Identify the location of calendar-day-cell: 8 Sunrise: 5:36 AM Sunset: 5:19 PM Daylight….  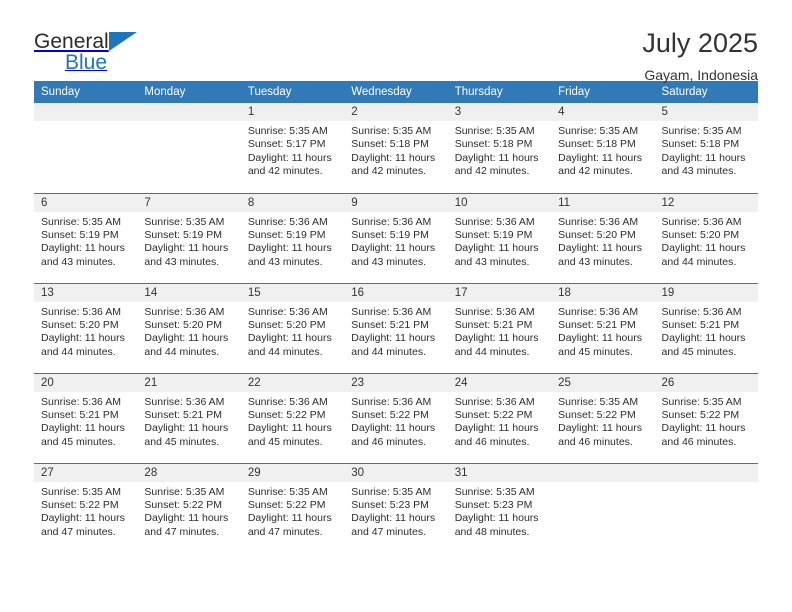
(292, 237).